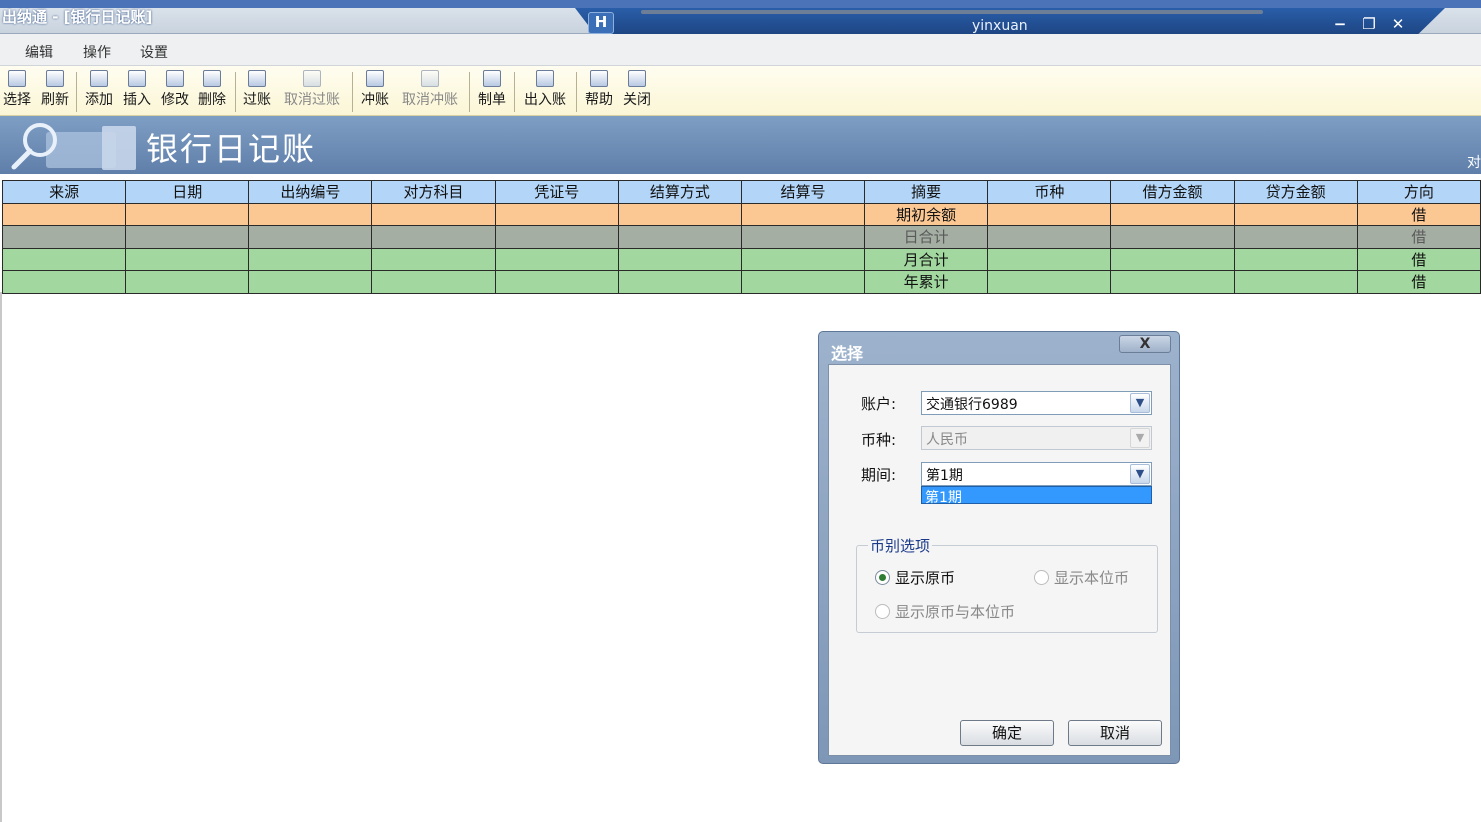 The width and height of the screenshot is (1481, 822). Describe the element at coordinates (1036, 474) in the screenshot. I see `period-select: 第1期 ▼` at that location.